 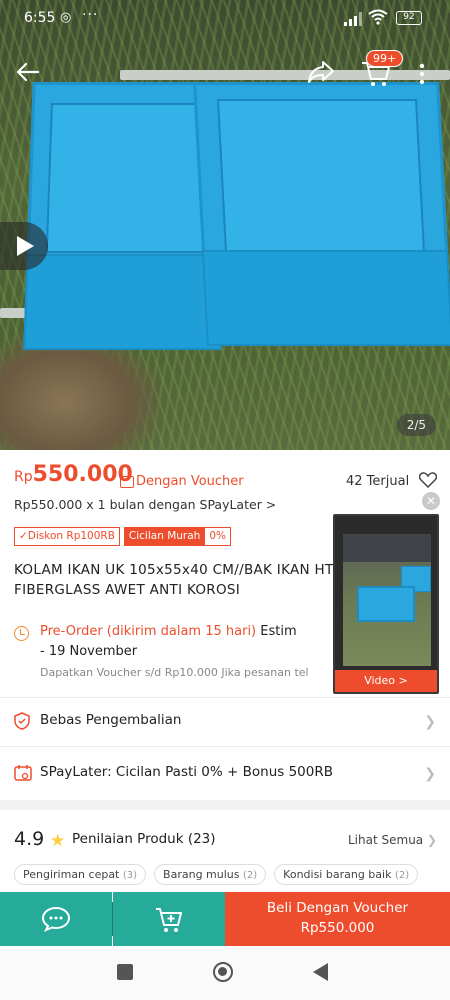 I want to click on review-chip: Pengiriman cepat (3), so click(x=80, y=874).